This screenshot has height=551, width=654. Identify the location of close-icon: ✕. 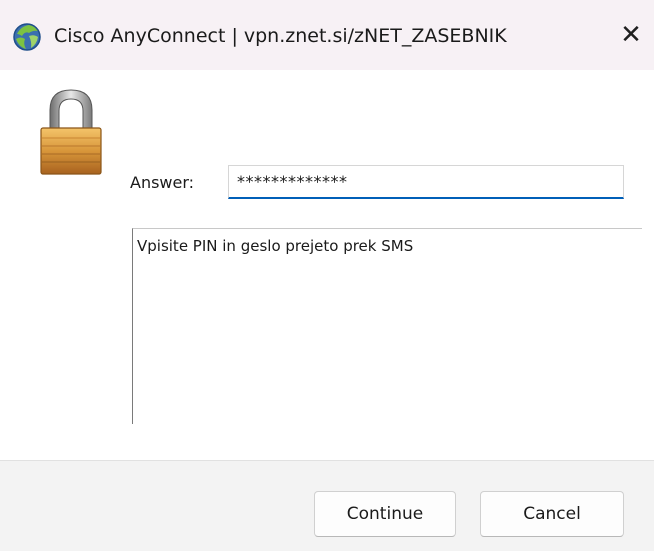
(631, 35).